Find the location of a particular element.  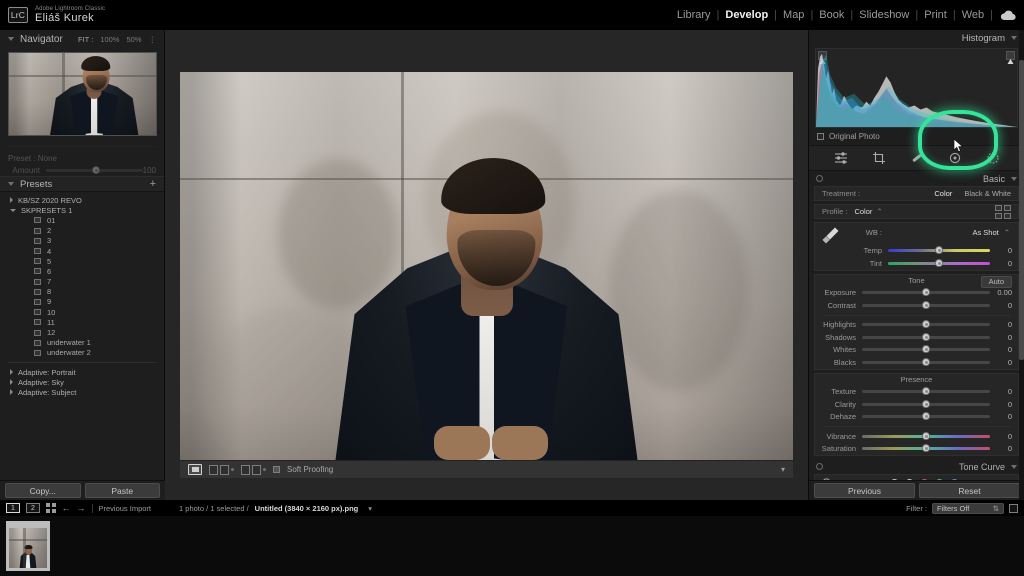

blacks-slider-track is located at coordinates (926, 361).